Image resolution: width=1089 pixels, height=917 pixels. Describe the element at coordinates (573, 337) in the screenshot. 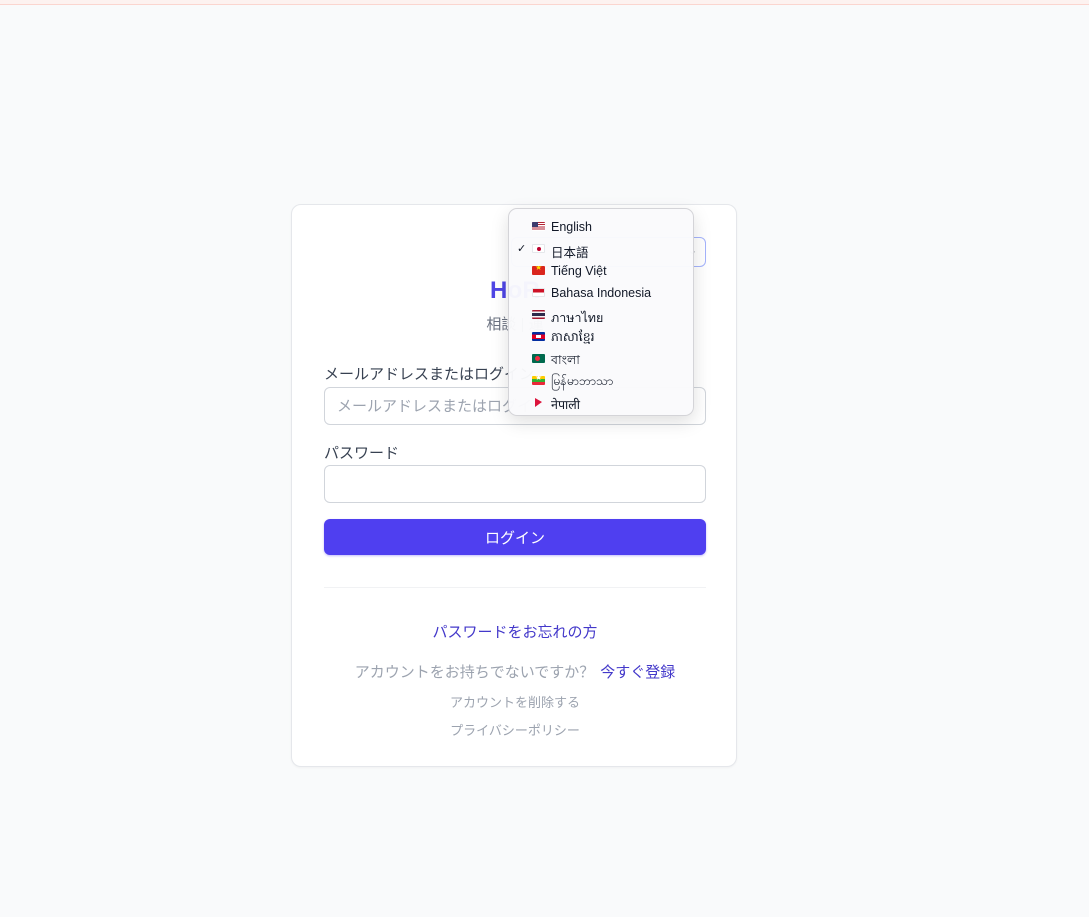

I see `language-option-label: ភាសាខ្មែរ` at that location.